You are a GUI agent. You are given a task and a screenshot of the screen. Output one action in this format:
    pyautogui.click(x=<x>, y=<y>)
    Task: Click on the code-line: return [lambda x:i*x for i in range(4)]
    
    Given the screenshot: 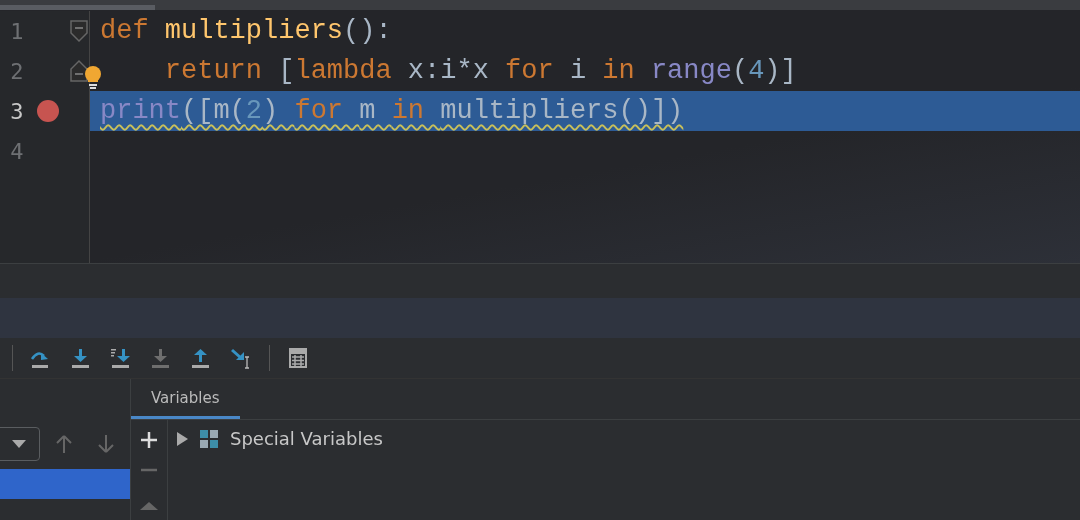 What is the action you would take?
    pyautogui.click(x=480, y=71)
    